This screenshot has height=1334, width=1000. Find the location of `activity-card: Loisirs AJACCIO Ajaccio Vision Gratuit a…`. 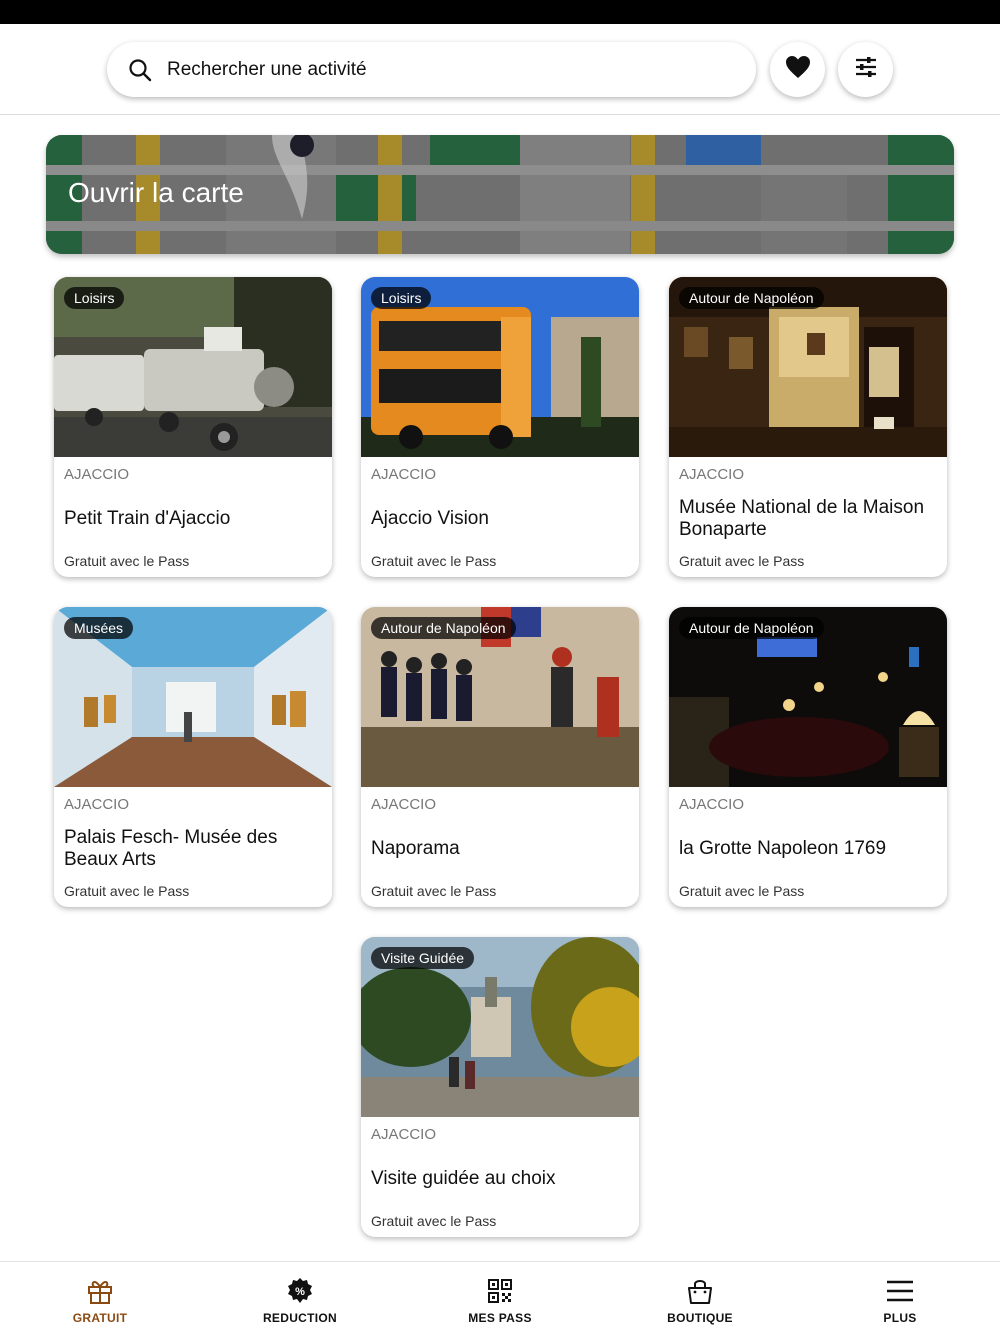

activity-card: Loisirs AJACCIO Ajaccio Vision Gratuit a… is located at coordinates (500, 427).